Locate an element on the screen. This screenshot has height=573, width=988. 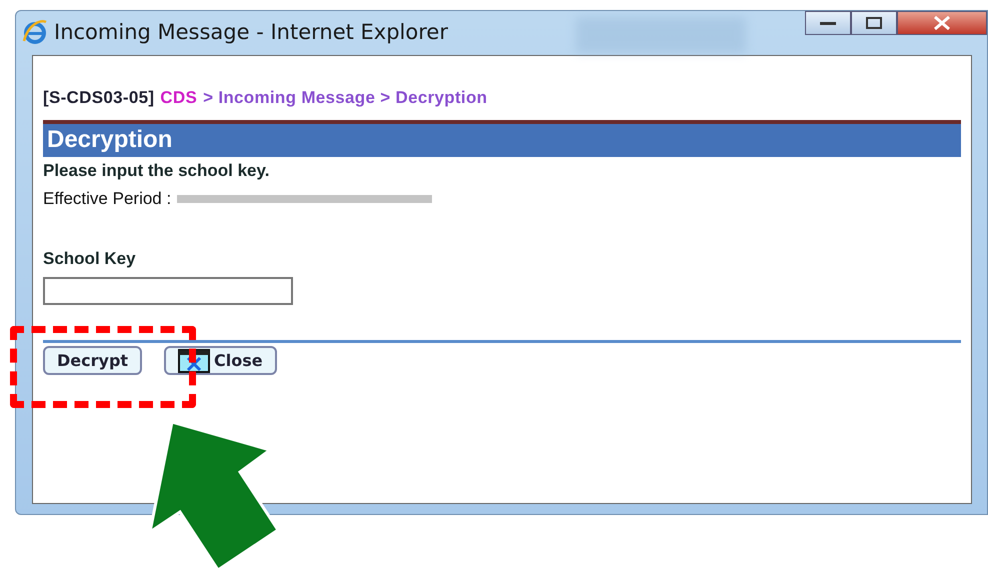
close-button is located at coordinates (942, 23).